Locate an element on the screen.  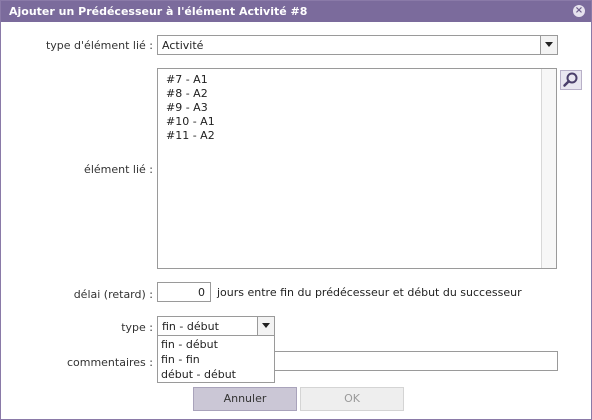
list-scrollbar is located at coordinates (548, 168).